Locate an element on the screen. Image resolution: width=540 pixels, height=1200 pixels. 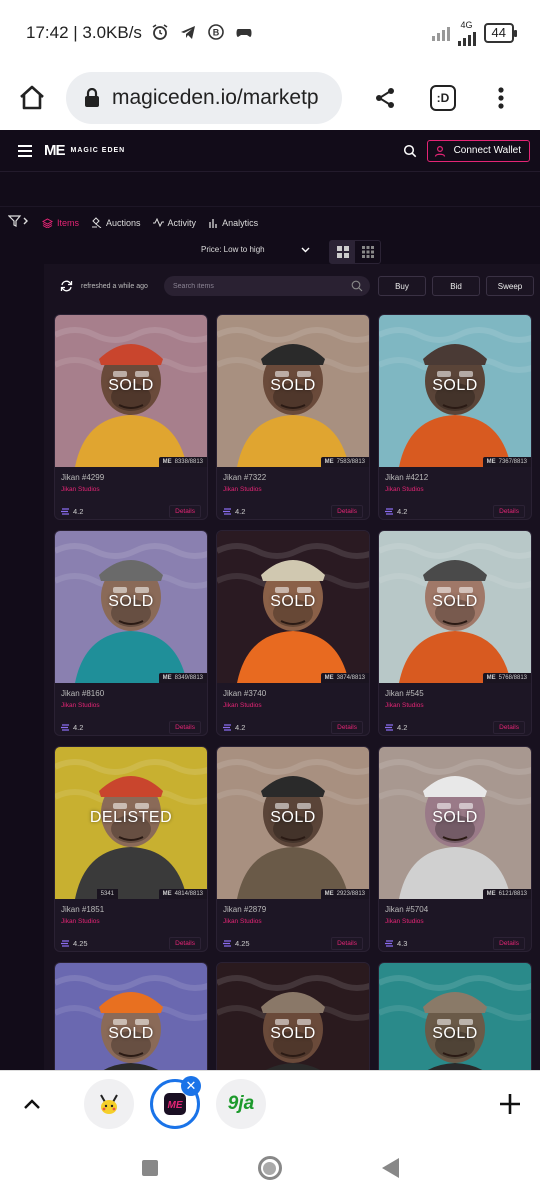
home-nav-button is located at coordinates (269, 1168).